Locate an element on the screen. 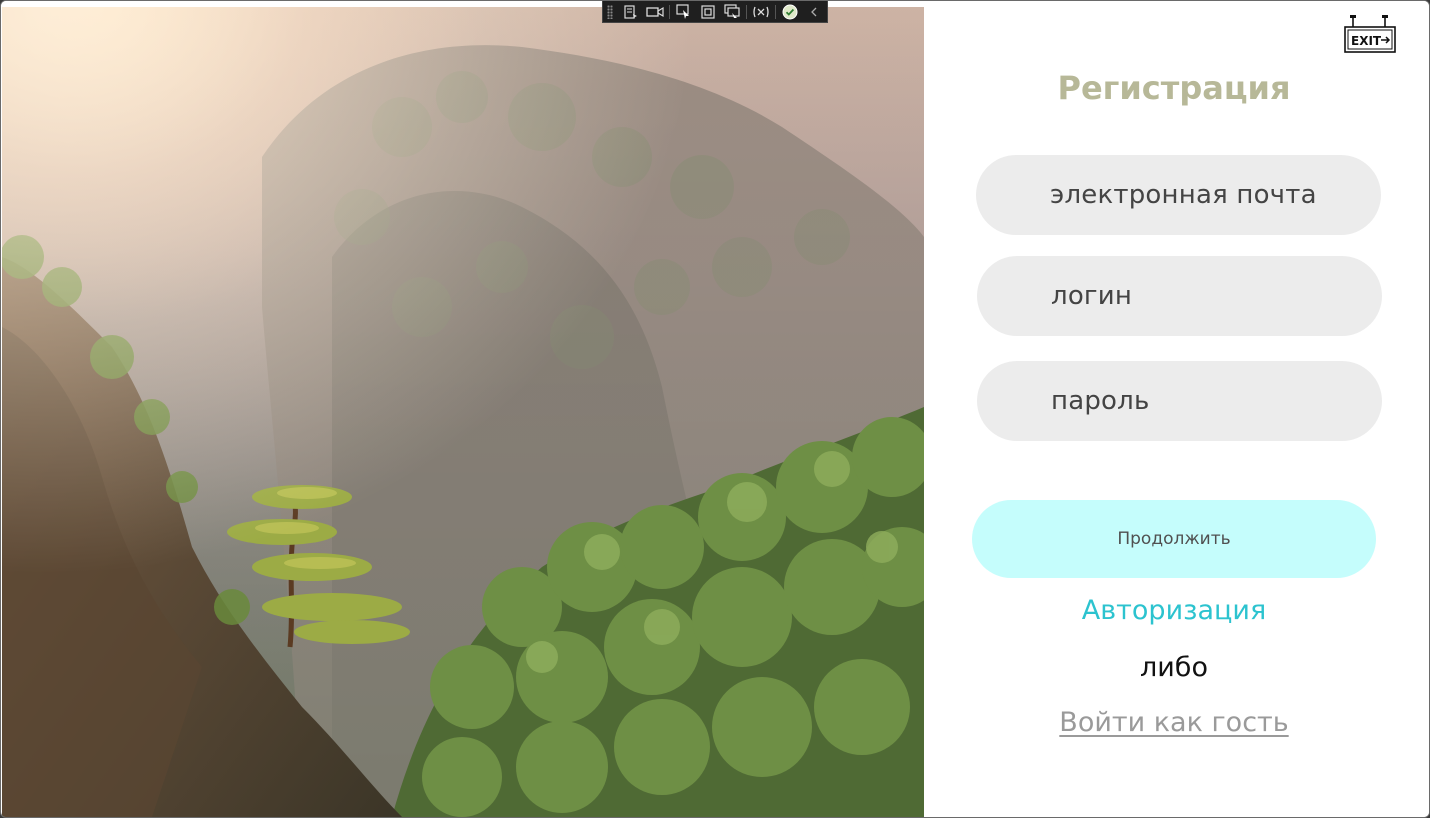 The height and width of the screenshot is (818, 1430). toolbar-grip-handle is located at coordinates (610, 11).